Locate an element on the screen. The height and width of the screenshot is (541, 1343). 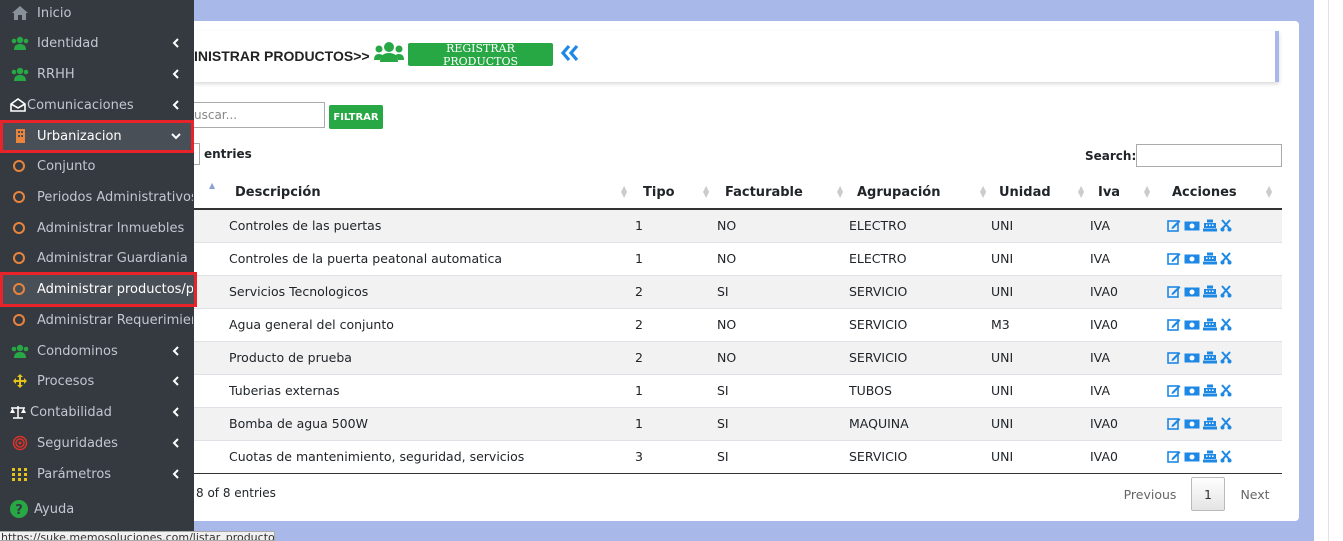
highlight-administrar-productos is located at coordinates (98, 289).